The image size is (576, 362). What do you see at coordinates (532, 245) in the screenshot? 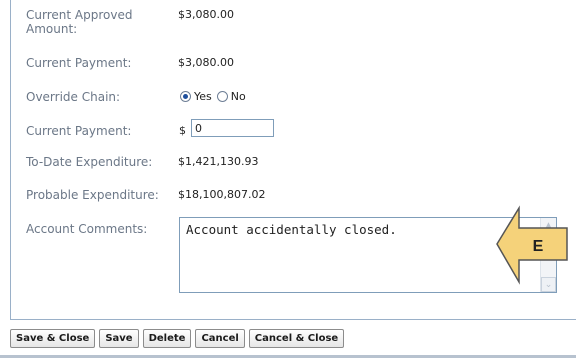
I see `callout-arrow-icon: E` at bounding box center [532, 245].